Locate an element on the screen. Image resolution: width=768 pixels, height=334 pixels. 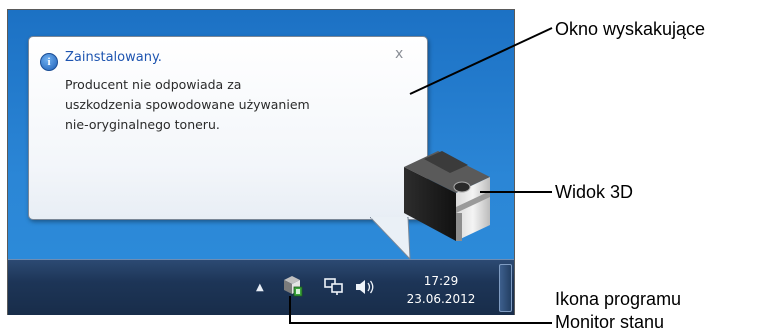
clock-date: 23.06.2012 is located at coordinates (441, 299).